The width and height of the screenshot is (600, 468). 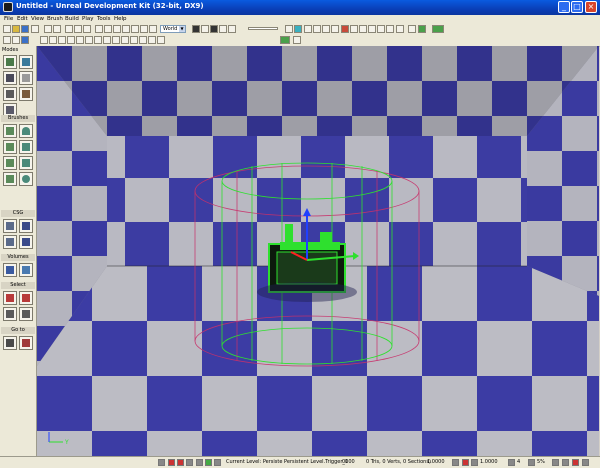 What do you see at coordinates (25, 29) in the screenshot?
I see `save-icon` at bounding box center [25, 29].